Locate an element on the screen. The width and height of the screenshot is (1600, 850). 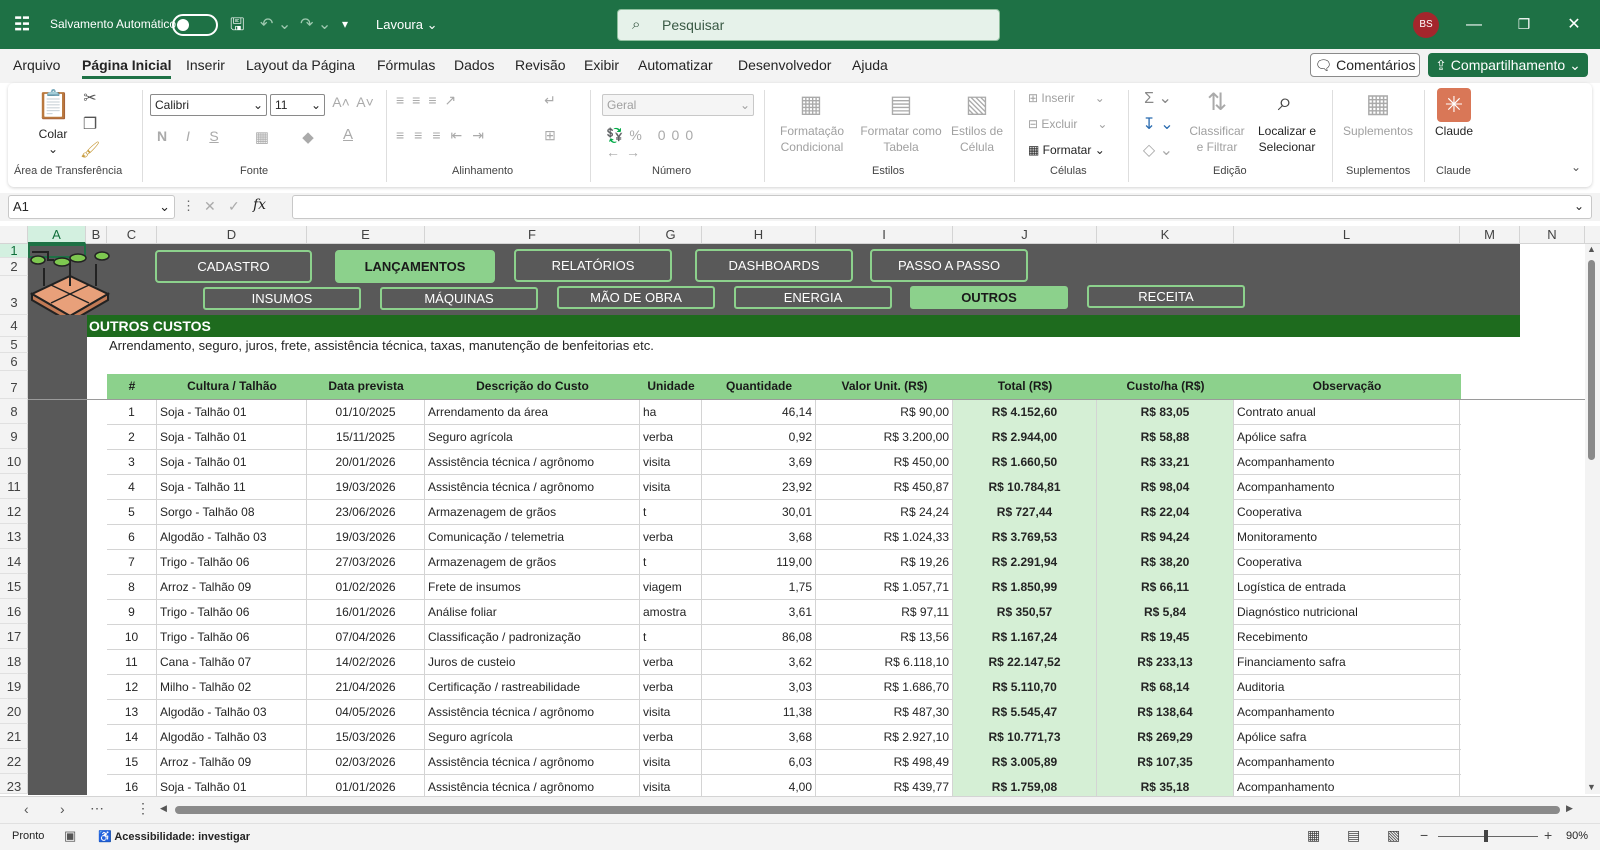
nav-passo-a-passo: PASSO A PASSO is located at coordinates (949, 265).